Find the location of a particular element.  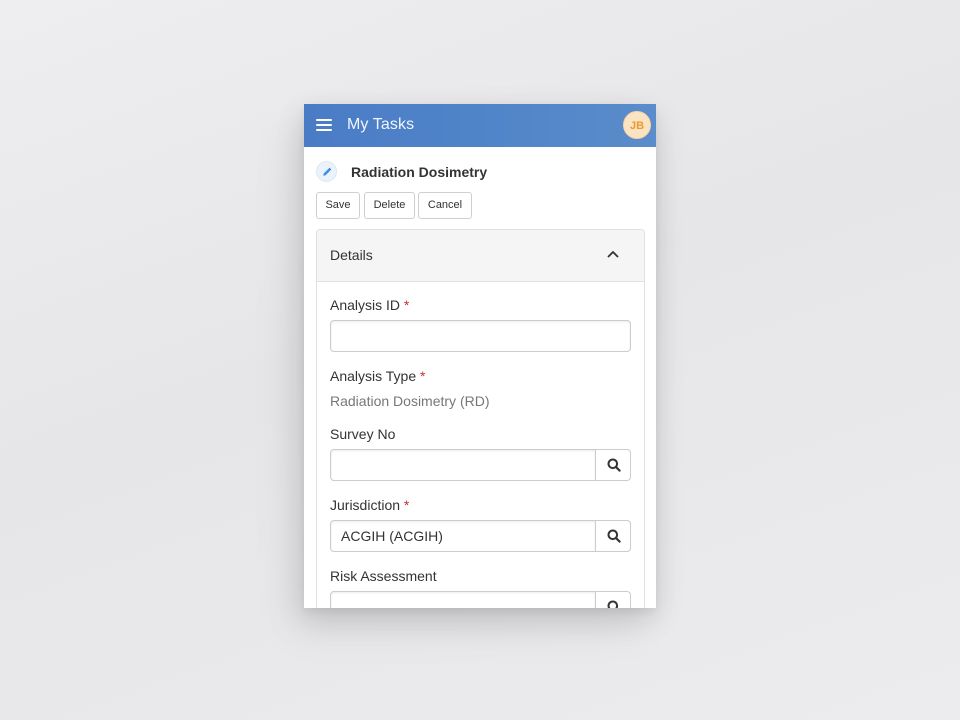

survey-no-input is located at coordinates (463, 465).